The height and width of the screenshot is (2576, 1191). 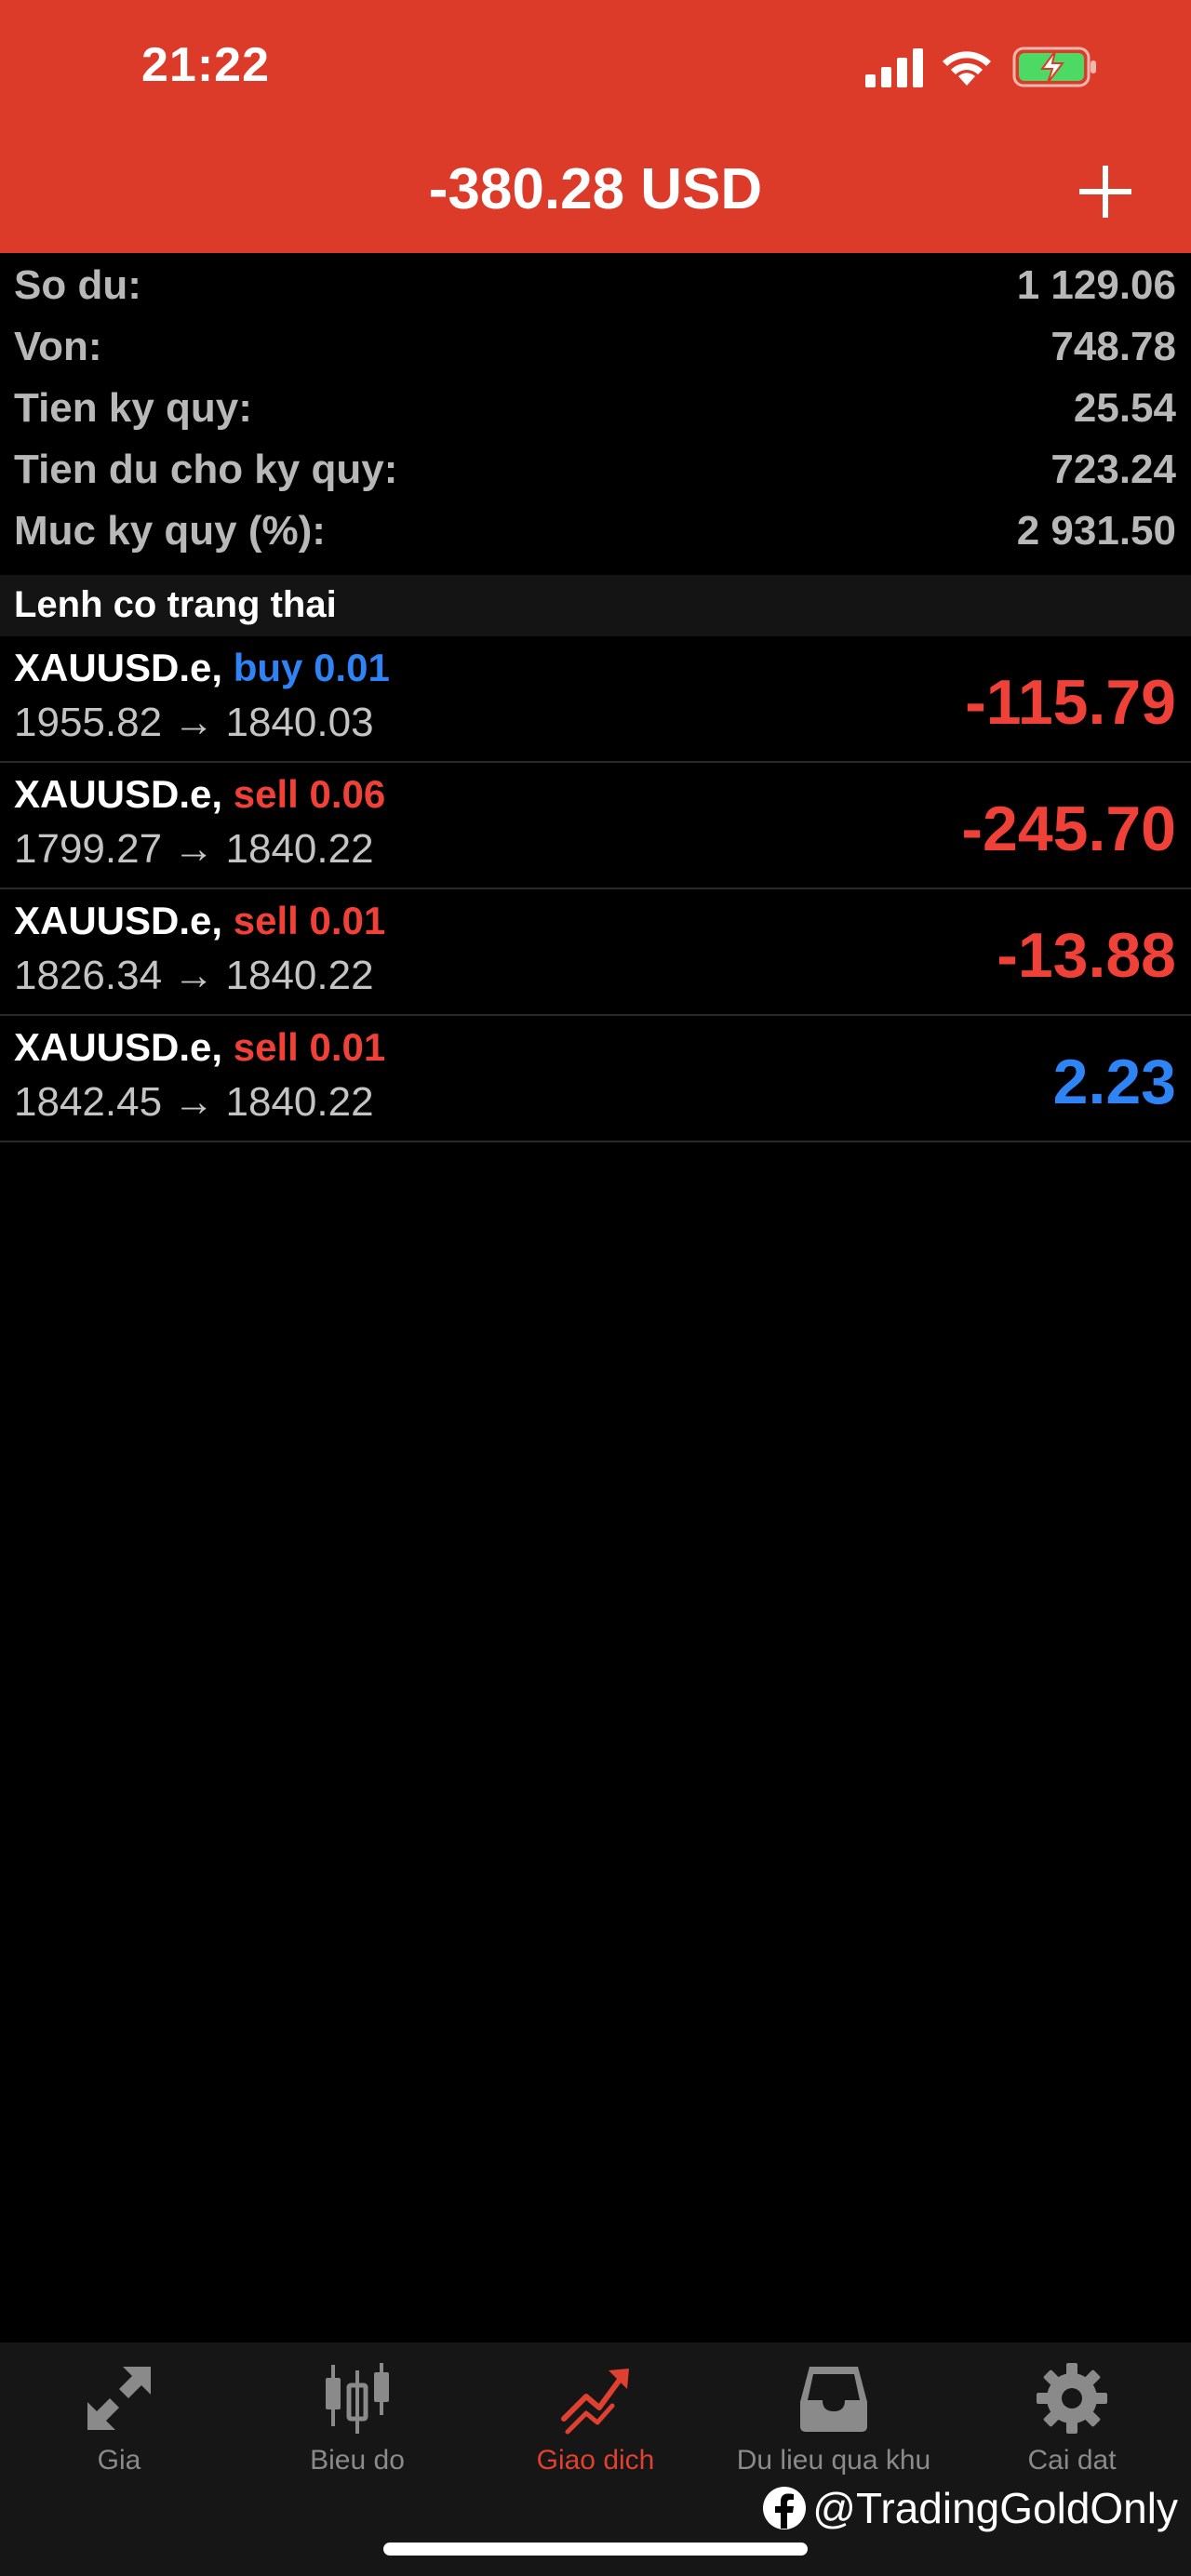 I want to click on position-profit: -245.70, so click(x=1068, y=829).